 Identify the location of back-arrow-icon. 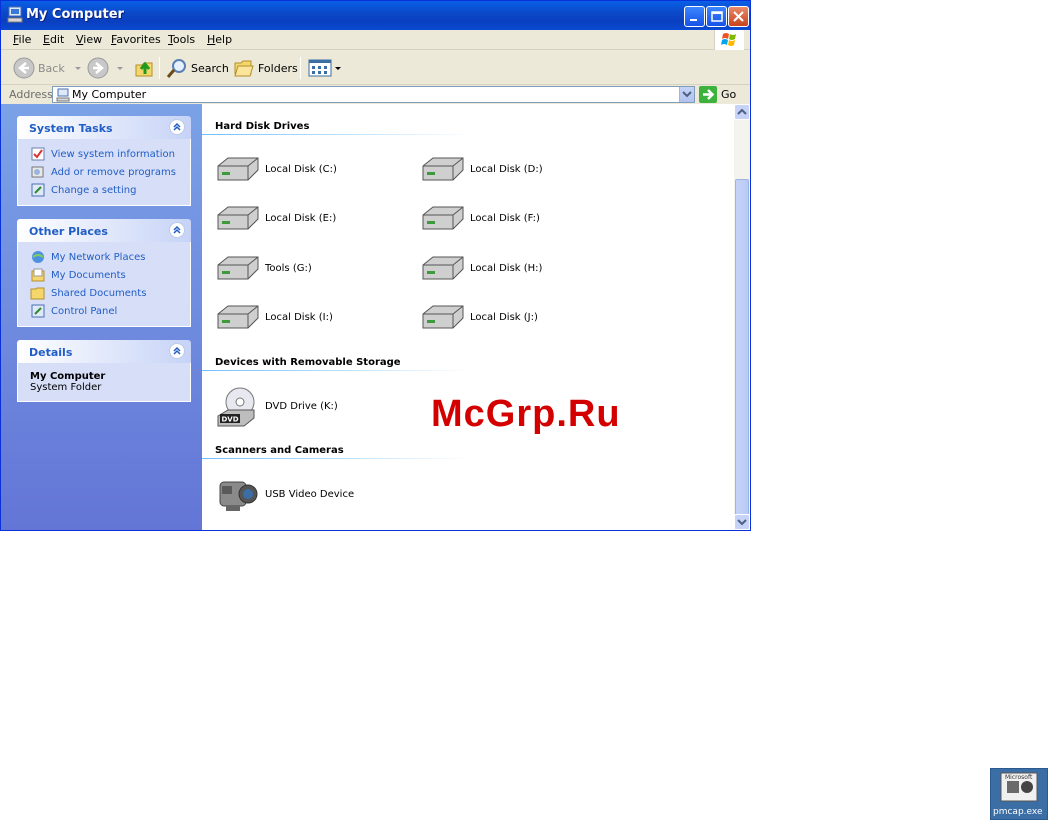
(24, 68).